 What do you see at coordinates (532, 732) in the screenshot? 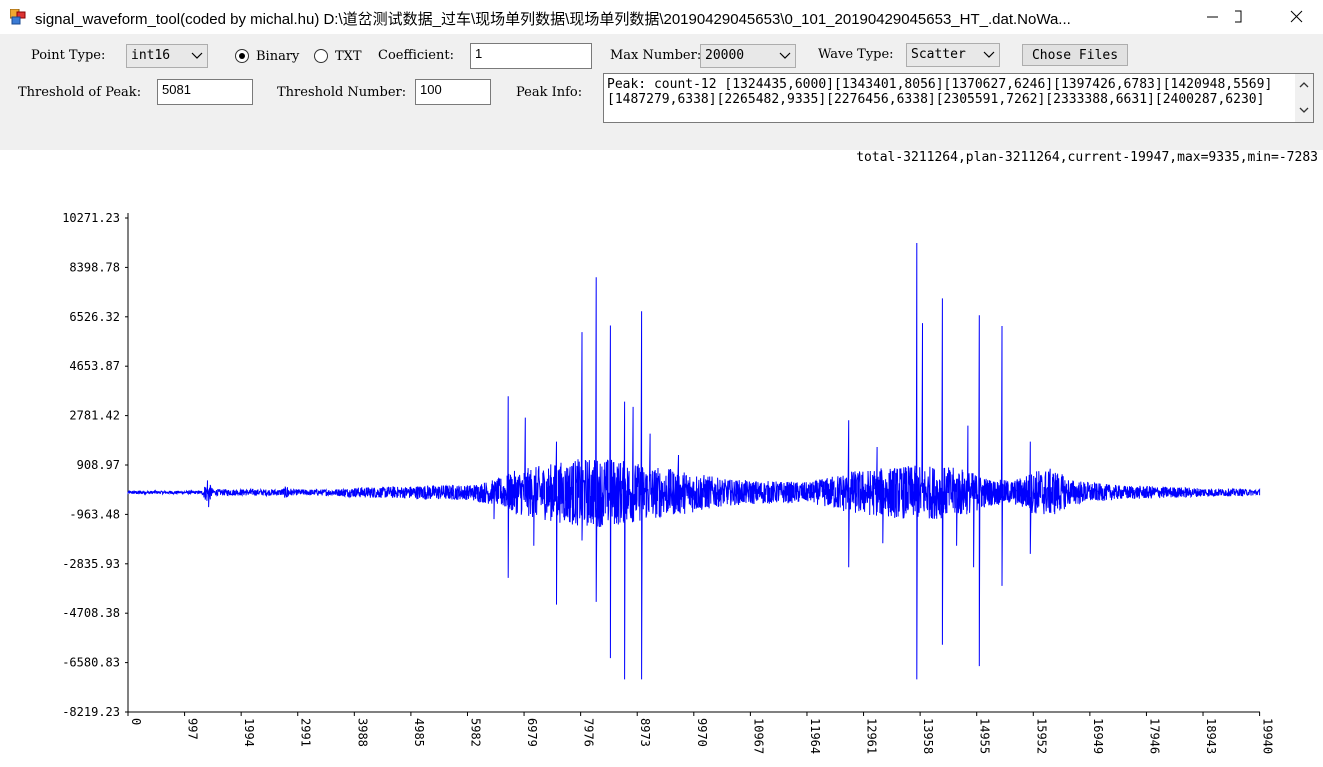
I see `x-tick-label: 6979` at bounding box center [532, 732].